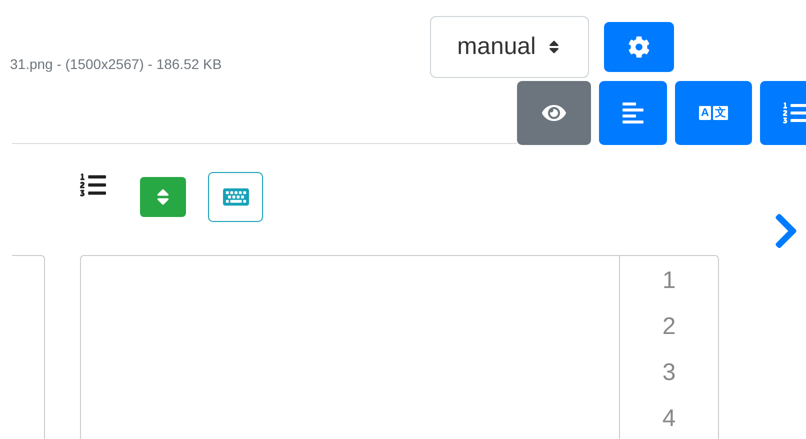 This screenshot has width=806, height=439. I want to click on settings-button, so click(639, 47).